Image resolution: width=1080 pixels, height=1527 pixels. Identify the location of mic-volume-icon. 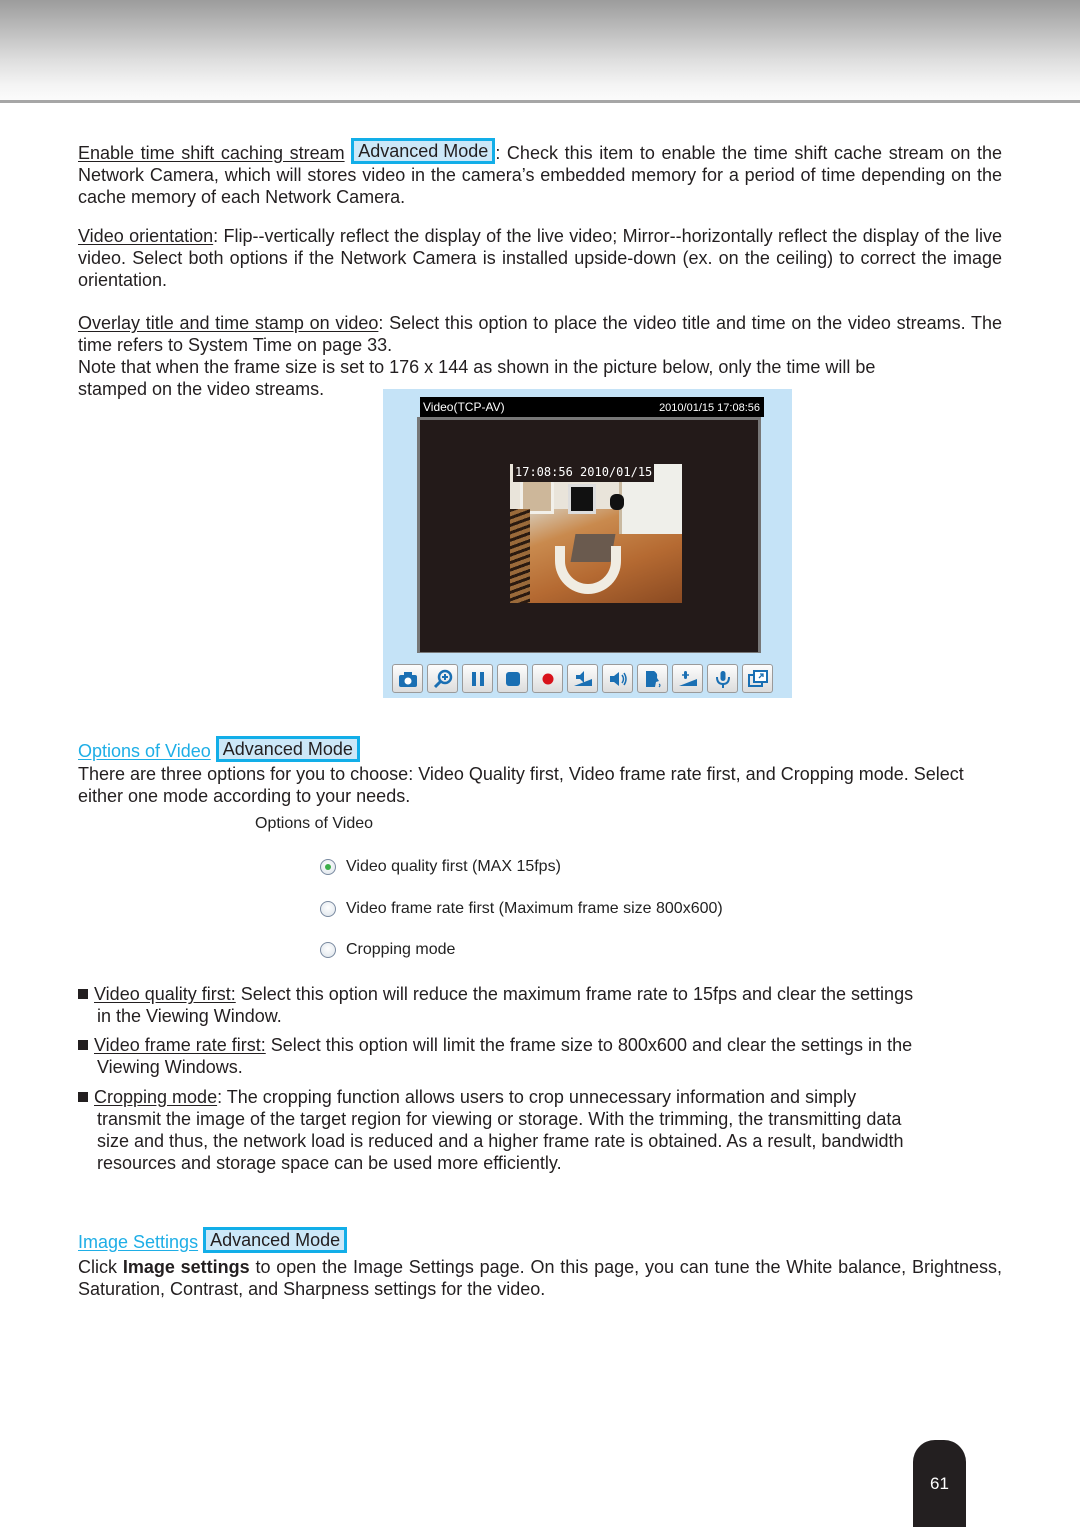
(687, 678).